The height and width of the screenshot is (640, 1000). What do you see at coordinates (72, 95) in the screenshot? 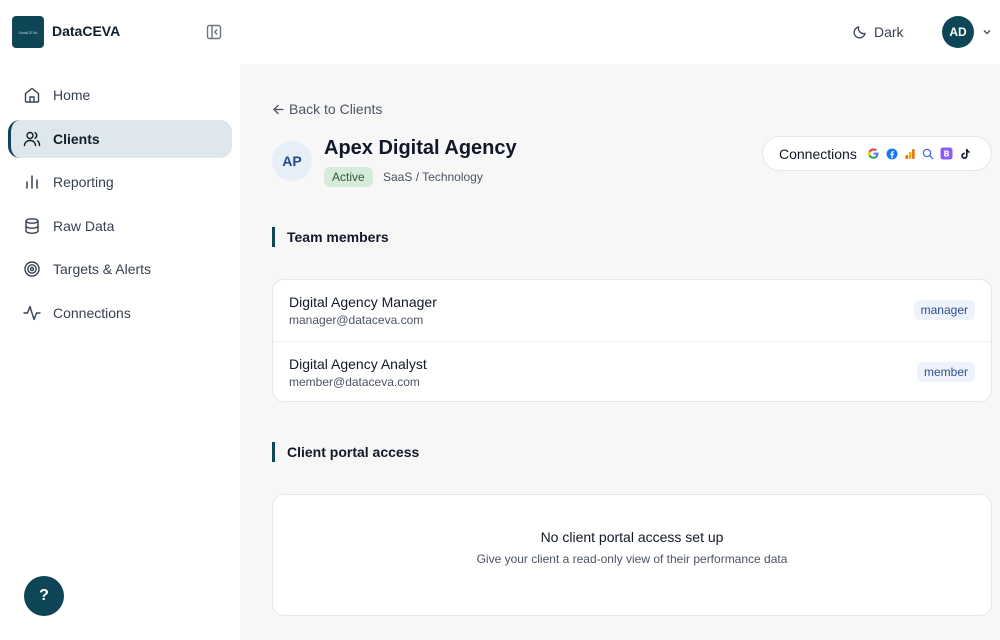
I see `sidebar-item-label: Home` at bounding box center [72, 95].